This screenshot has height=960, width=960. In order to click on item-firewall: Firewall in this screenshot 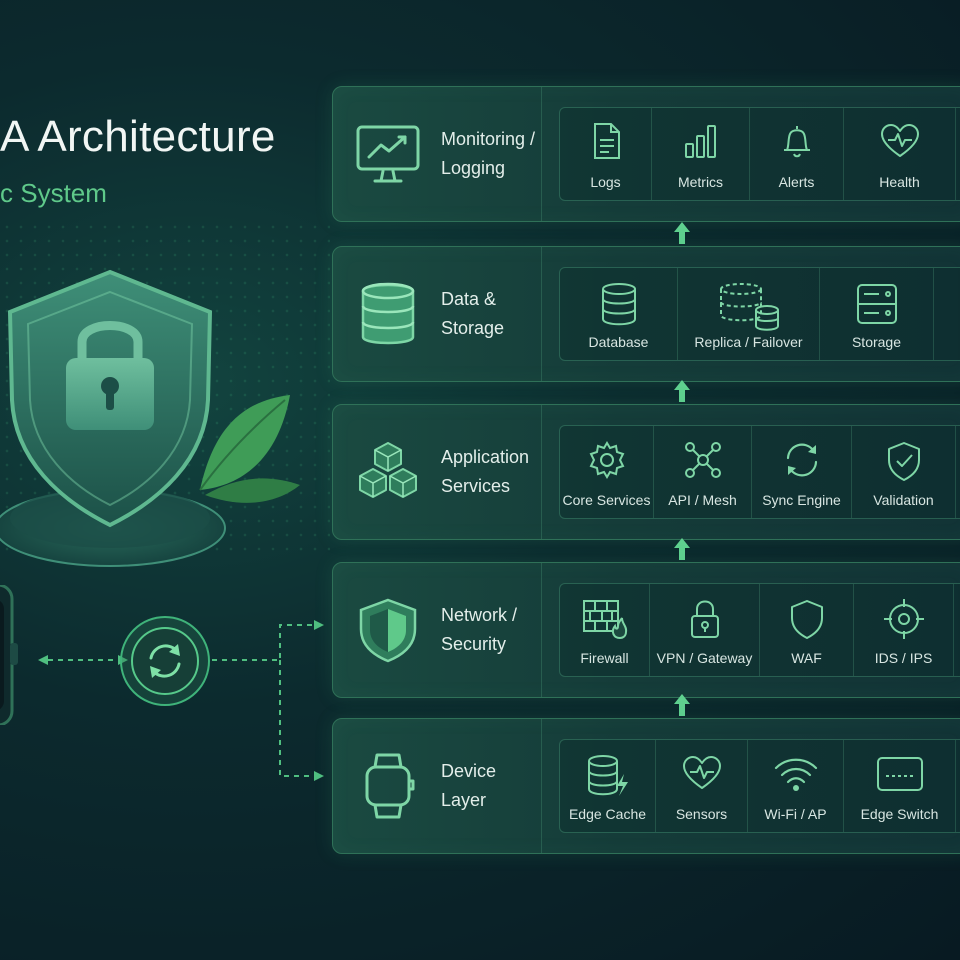, I will do `click(605, 630)`.